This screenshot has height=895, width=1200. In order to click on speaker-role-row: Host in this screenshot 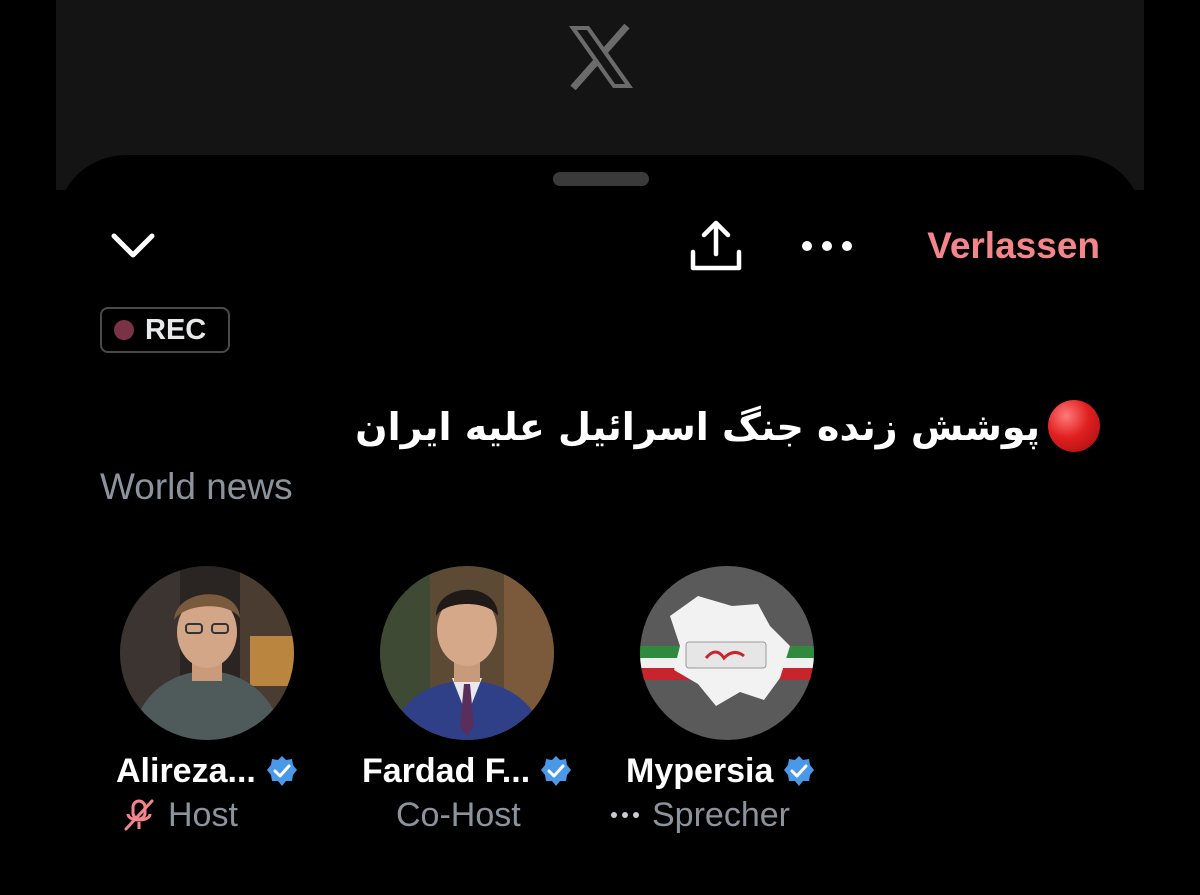, I will do `click(180, 815)`.